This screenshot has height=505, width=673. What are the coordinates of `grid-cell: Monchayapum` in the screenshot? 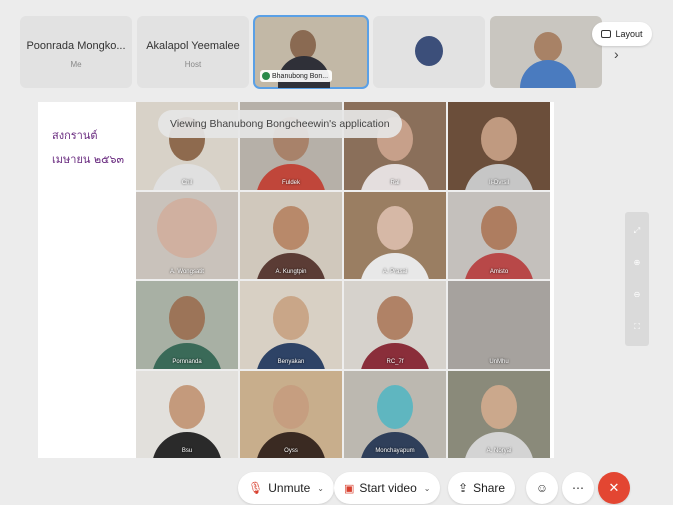 It's located at (395, 414).